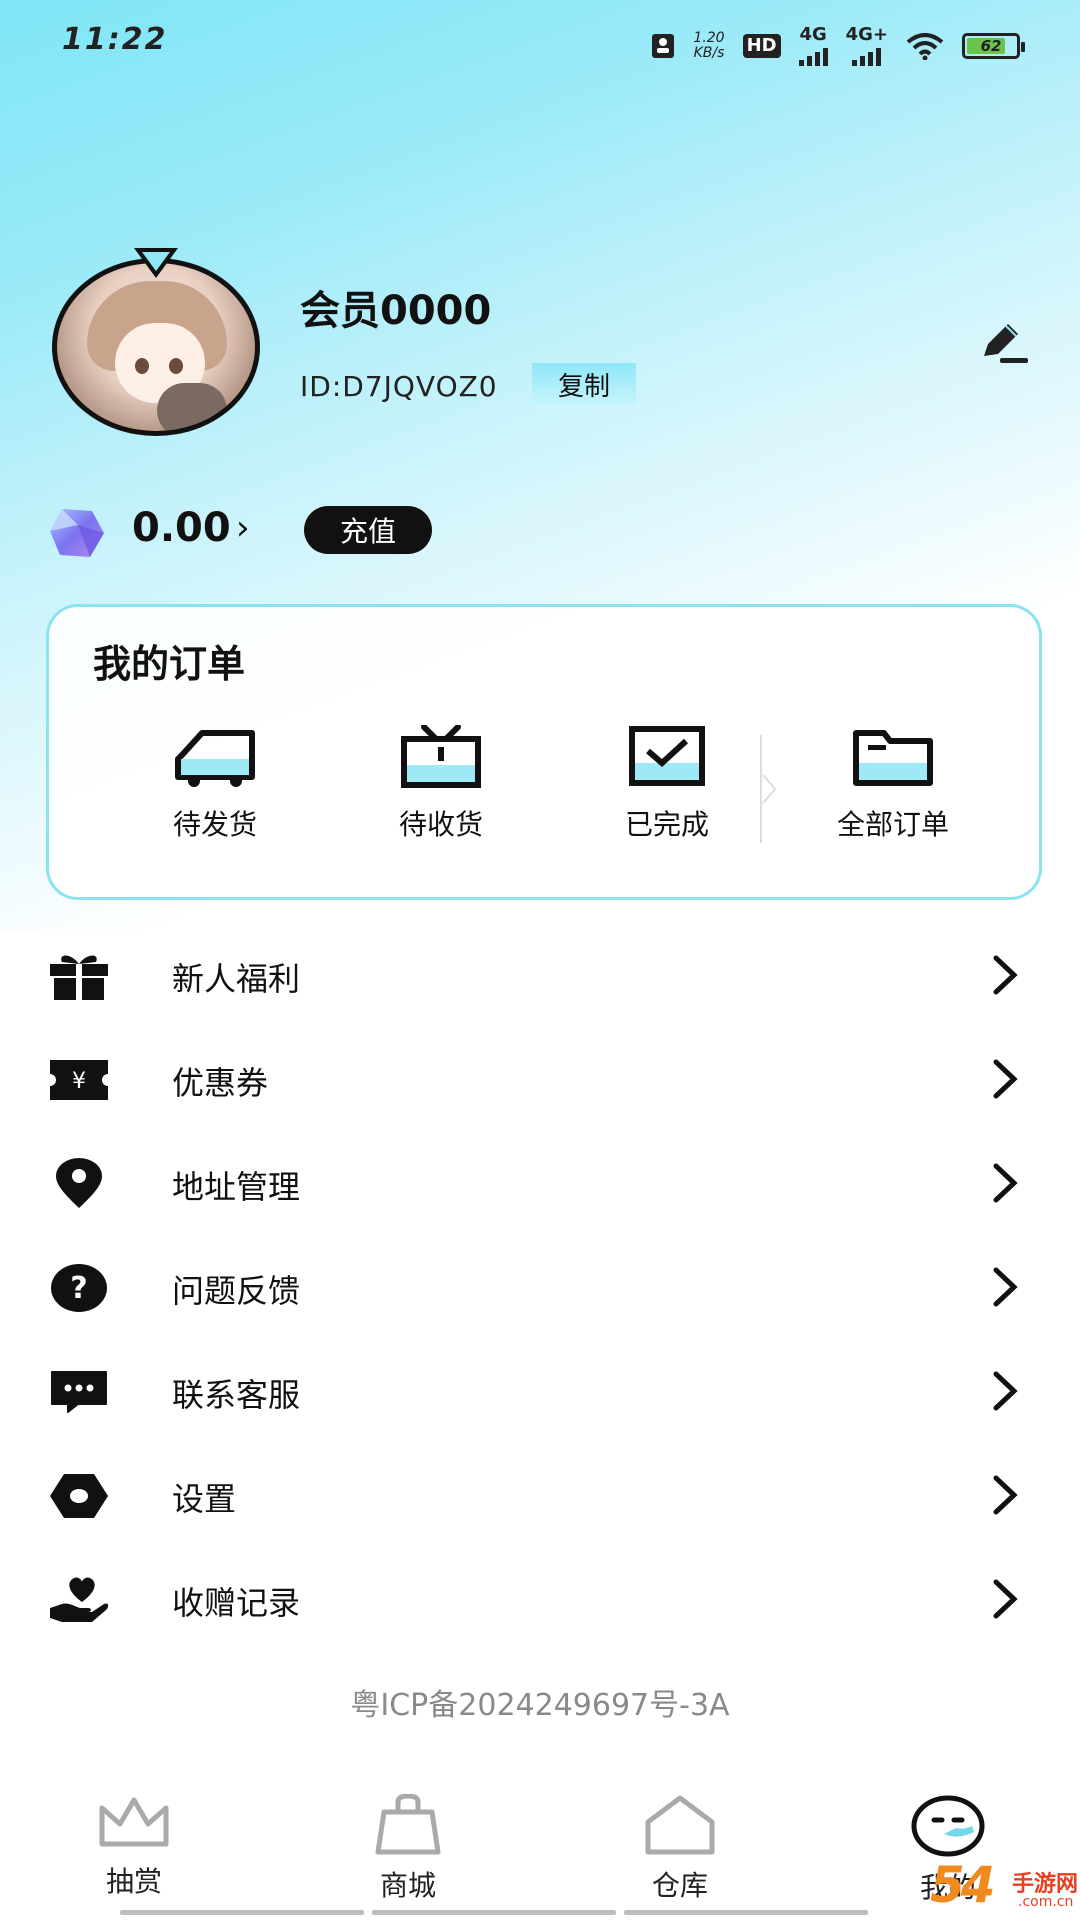 Image resolution: width=1080 pixels, height=1920 pixels. I want to click on order-pending-receipt: 待收货, so click(441, 784).